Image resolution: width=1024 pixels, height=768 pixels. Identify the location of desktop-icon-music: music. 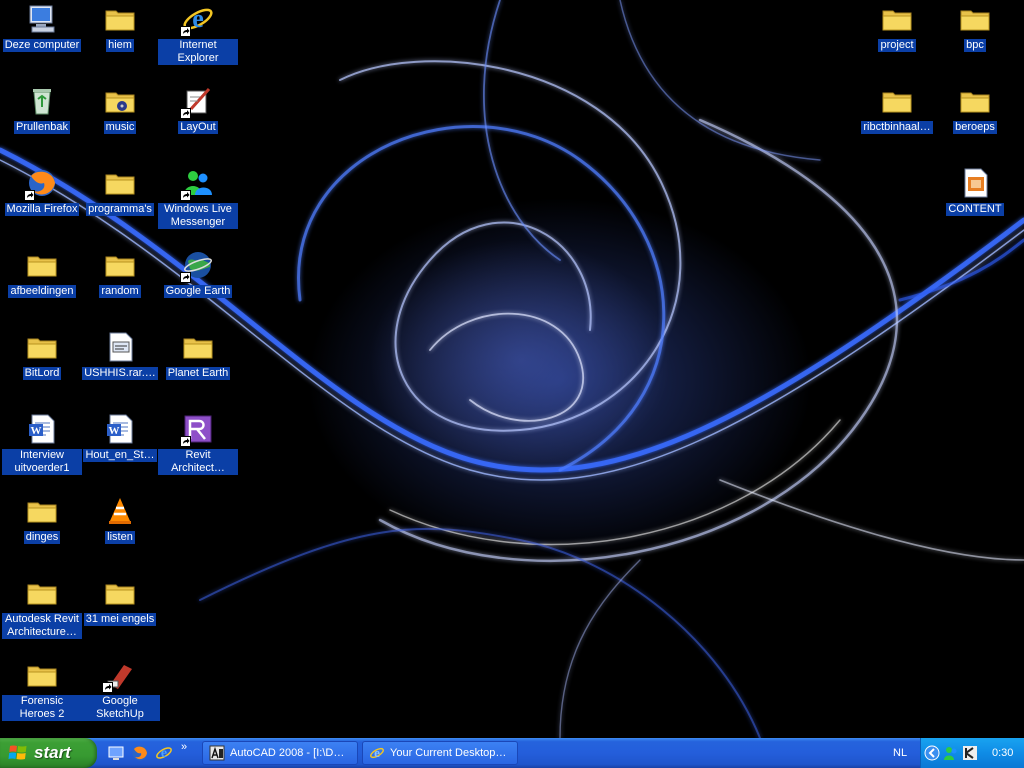
(120, 109).